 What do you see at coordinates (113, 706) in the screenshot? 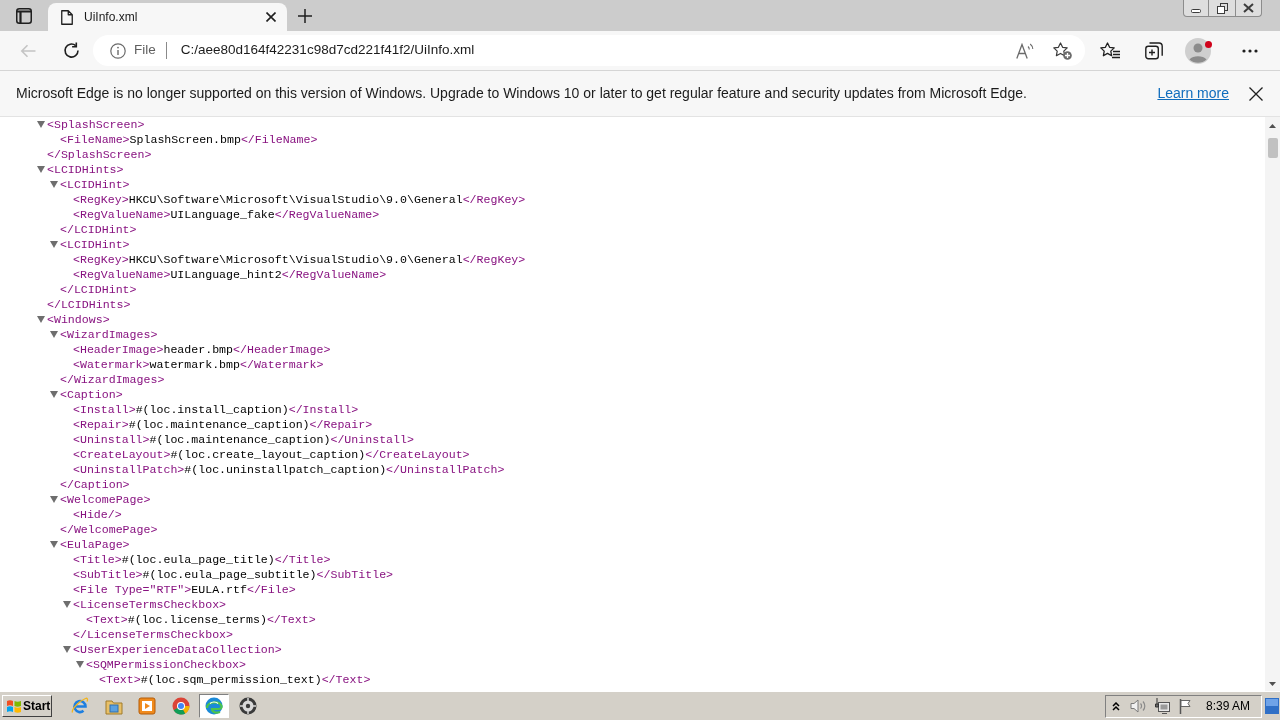
I see `folder-icon` at bounding box center [113, 706].